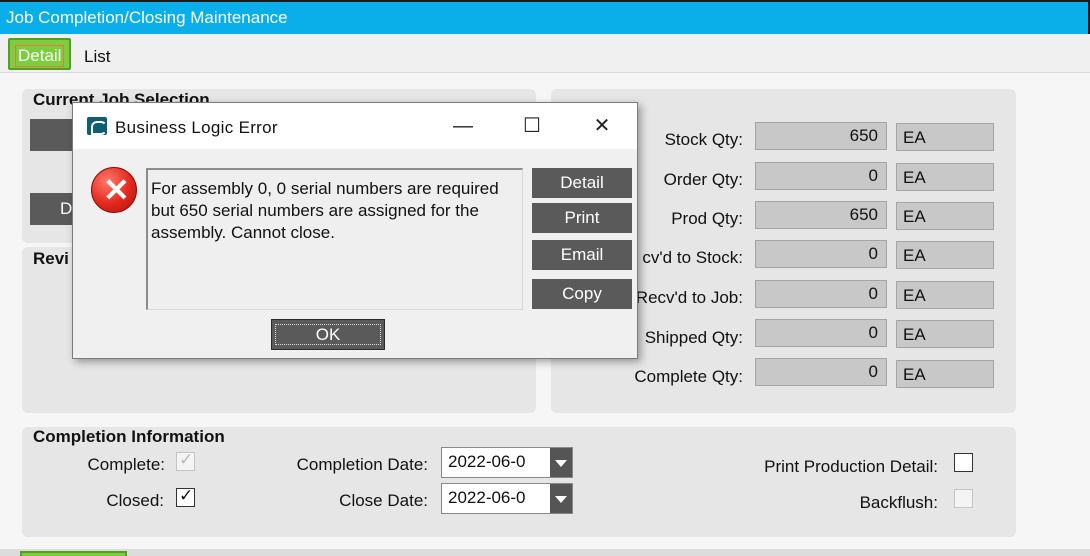 The height and width of the screenshot is (556, 1090). Describe the element at coordinates (821, 333) in the screenshot. I see `shipped-qty-value: 0` at that location.